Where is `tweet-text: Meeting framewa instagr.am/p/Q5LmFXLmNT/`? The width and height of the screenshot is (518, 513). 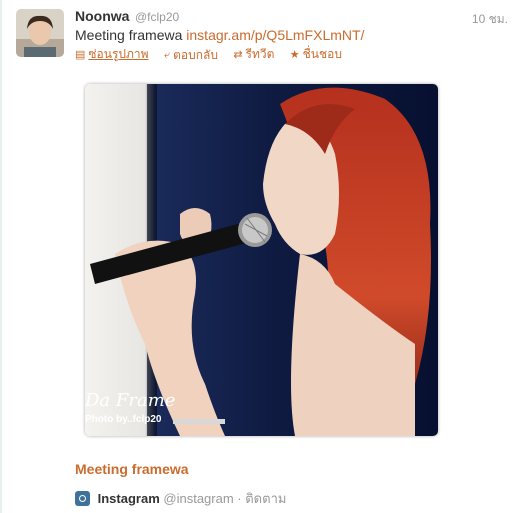
tweet-text: Meeting framewa instagr.am/p/Q5LmFXLmNT/ is located at coordinates (219, 35).